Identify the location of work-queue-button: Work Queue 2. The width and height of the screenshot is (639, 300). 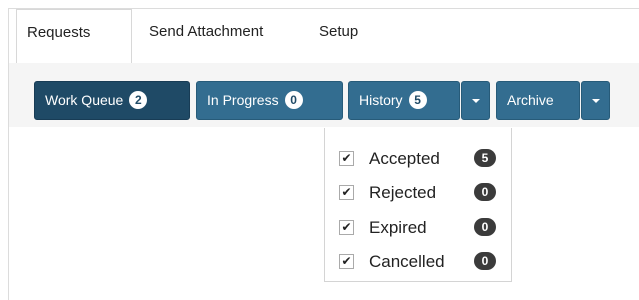
(112, 100).